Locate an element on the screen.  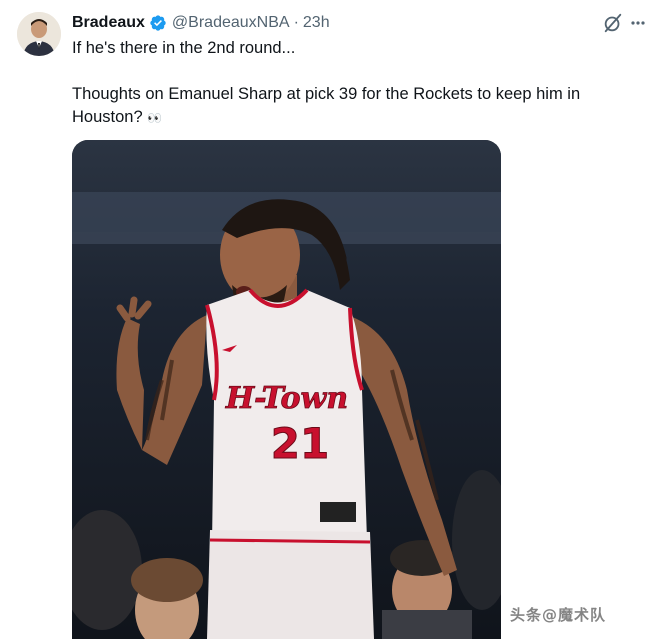
jersey-patch is located at coordinates (338, 512).